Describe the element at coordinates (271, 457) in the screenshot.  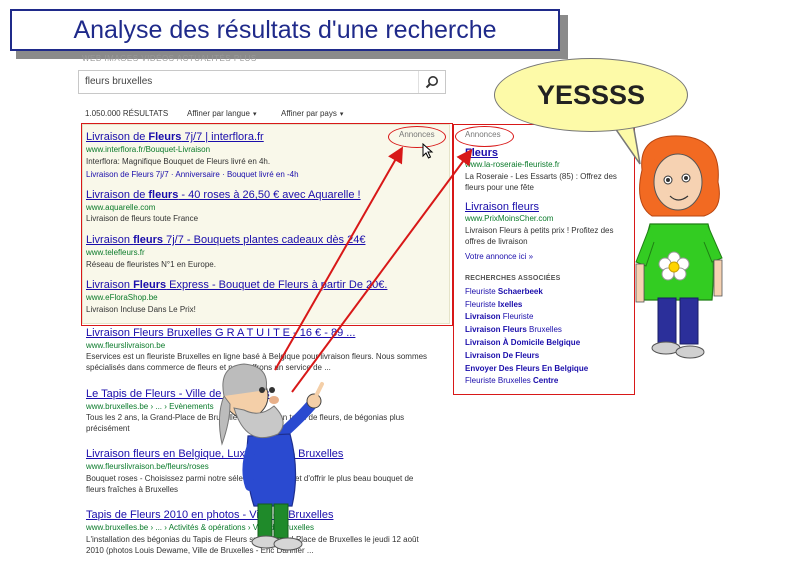
I see `old-man-character` at that location.